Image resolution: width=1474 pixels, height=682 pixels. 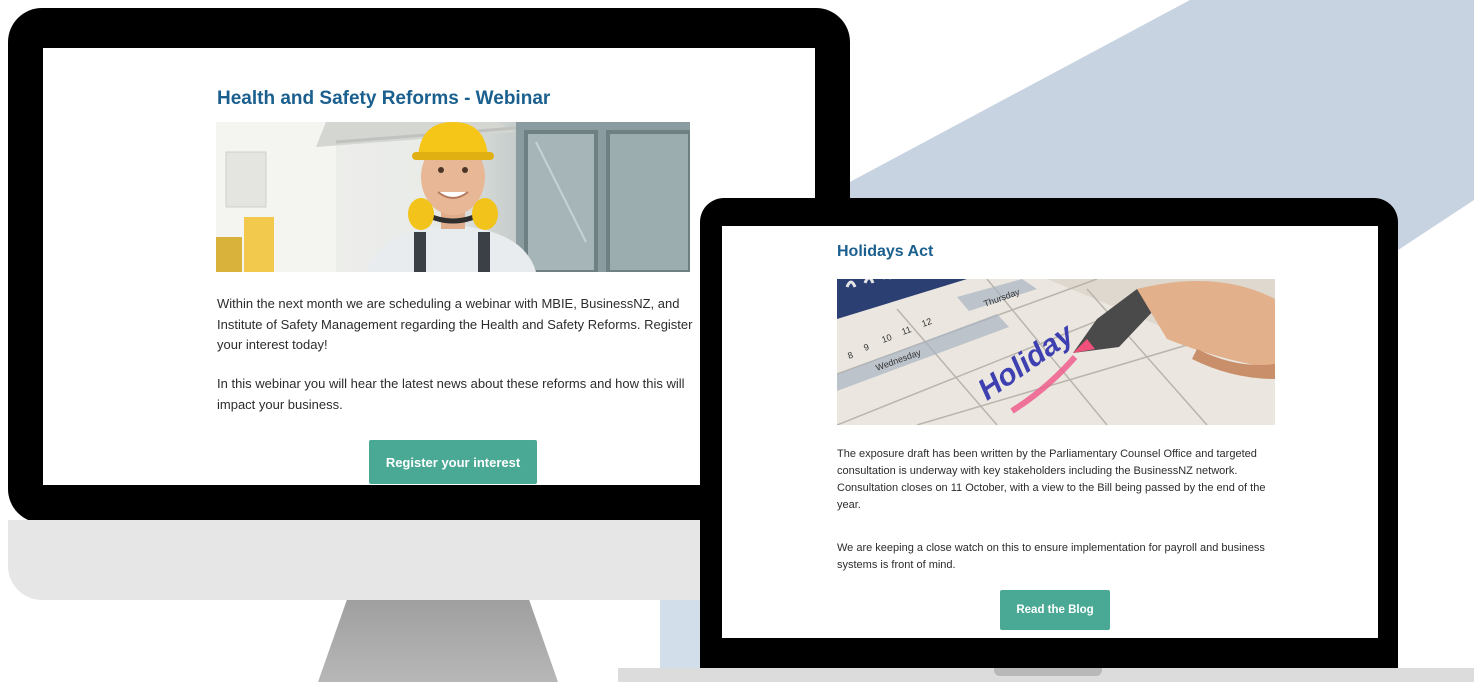 What do you see at coordinates (885, 251) in the screenshot?
I see `holidays-act-title: Holidays Act` at bounding box center [885, 251].